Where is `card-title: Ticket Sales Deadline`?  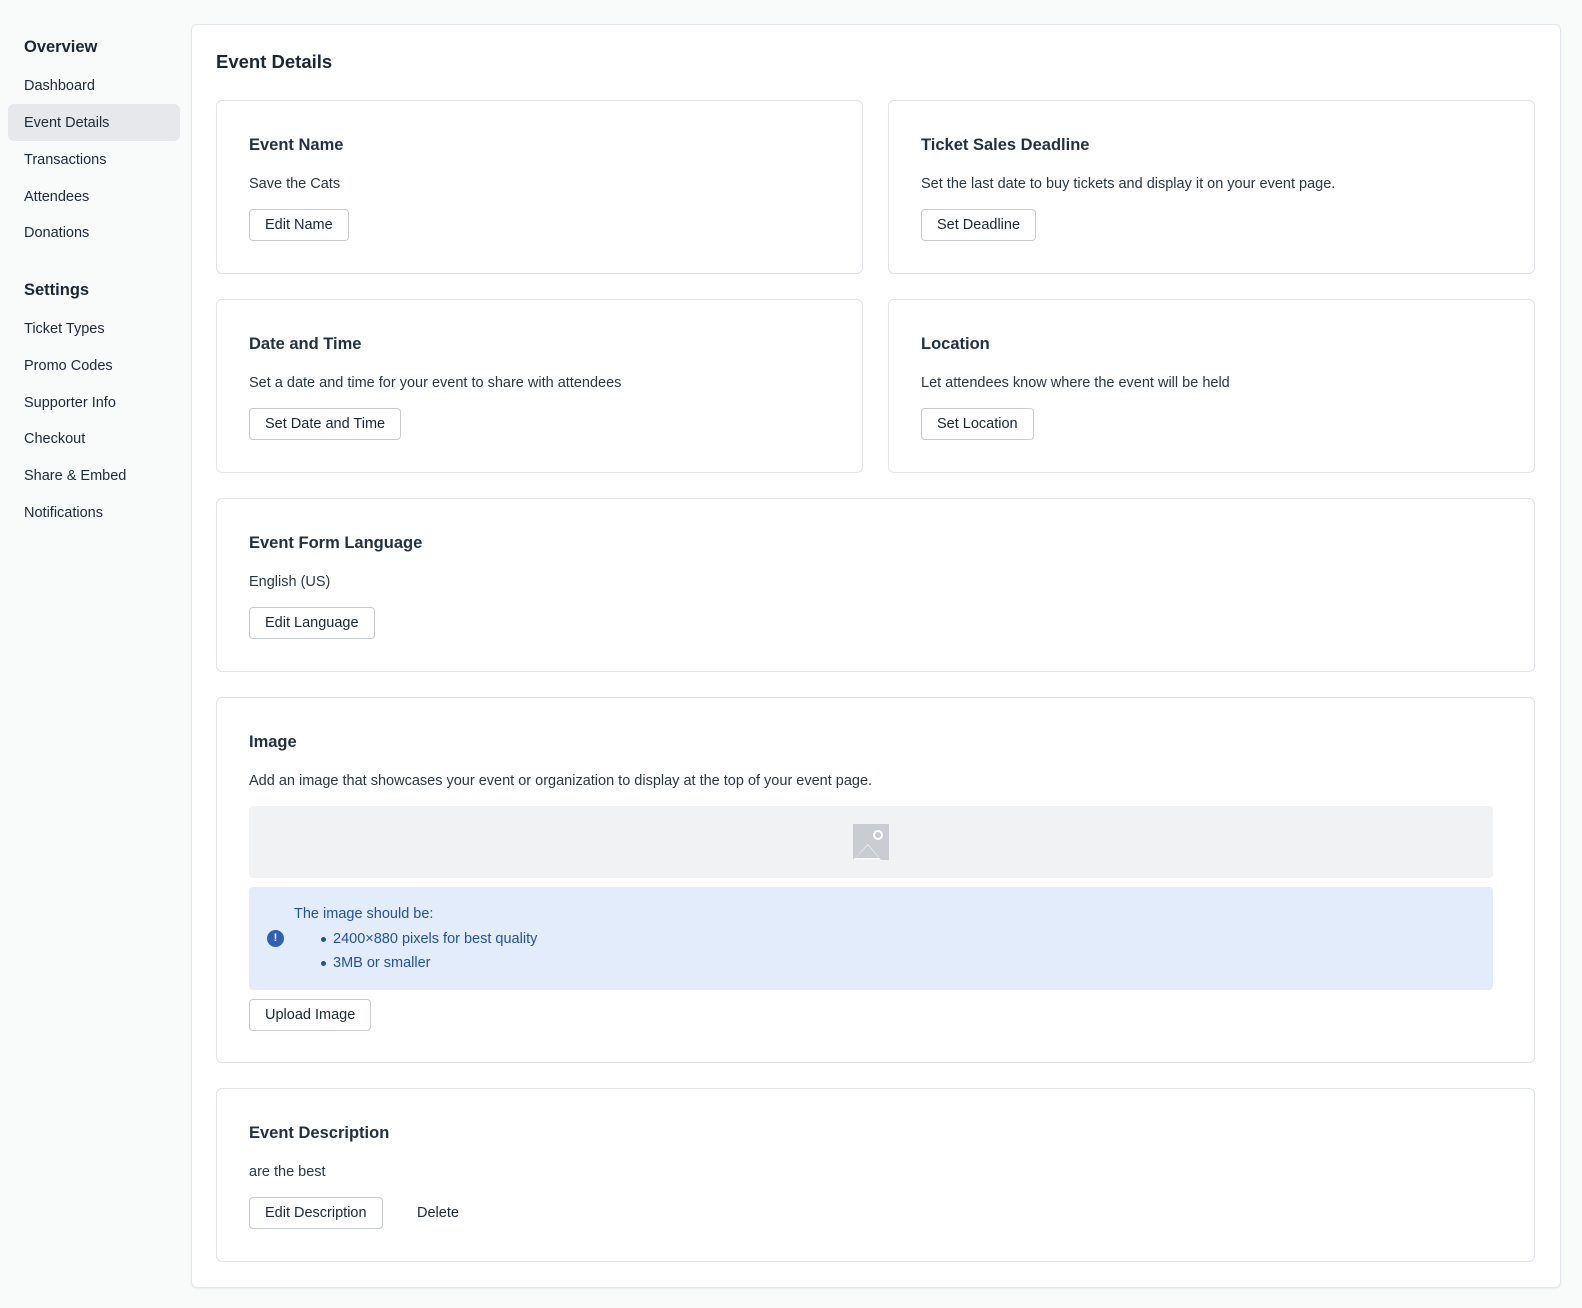
card-title: Ticket Sales Deadline is located at coordinates (1005, 145).